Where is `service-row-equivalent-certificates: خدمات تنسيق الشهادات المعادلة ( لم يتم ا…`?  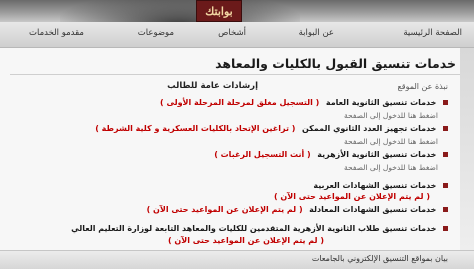
service-row-equivalent-certificates: خدمات تنسيق الشهادات المعادلة ( لم يتم ا… is located at coordinates (297, 209).